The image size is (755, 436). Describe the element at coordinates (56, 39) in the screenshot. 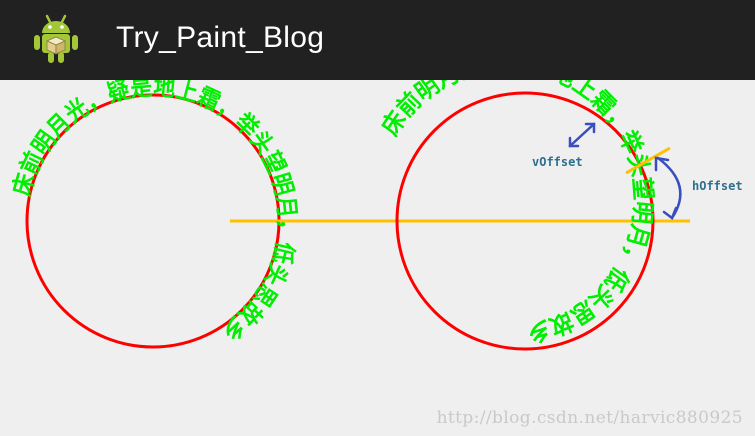

I see `android-robot-icon` at that location.